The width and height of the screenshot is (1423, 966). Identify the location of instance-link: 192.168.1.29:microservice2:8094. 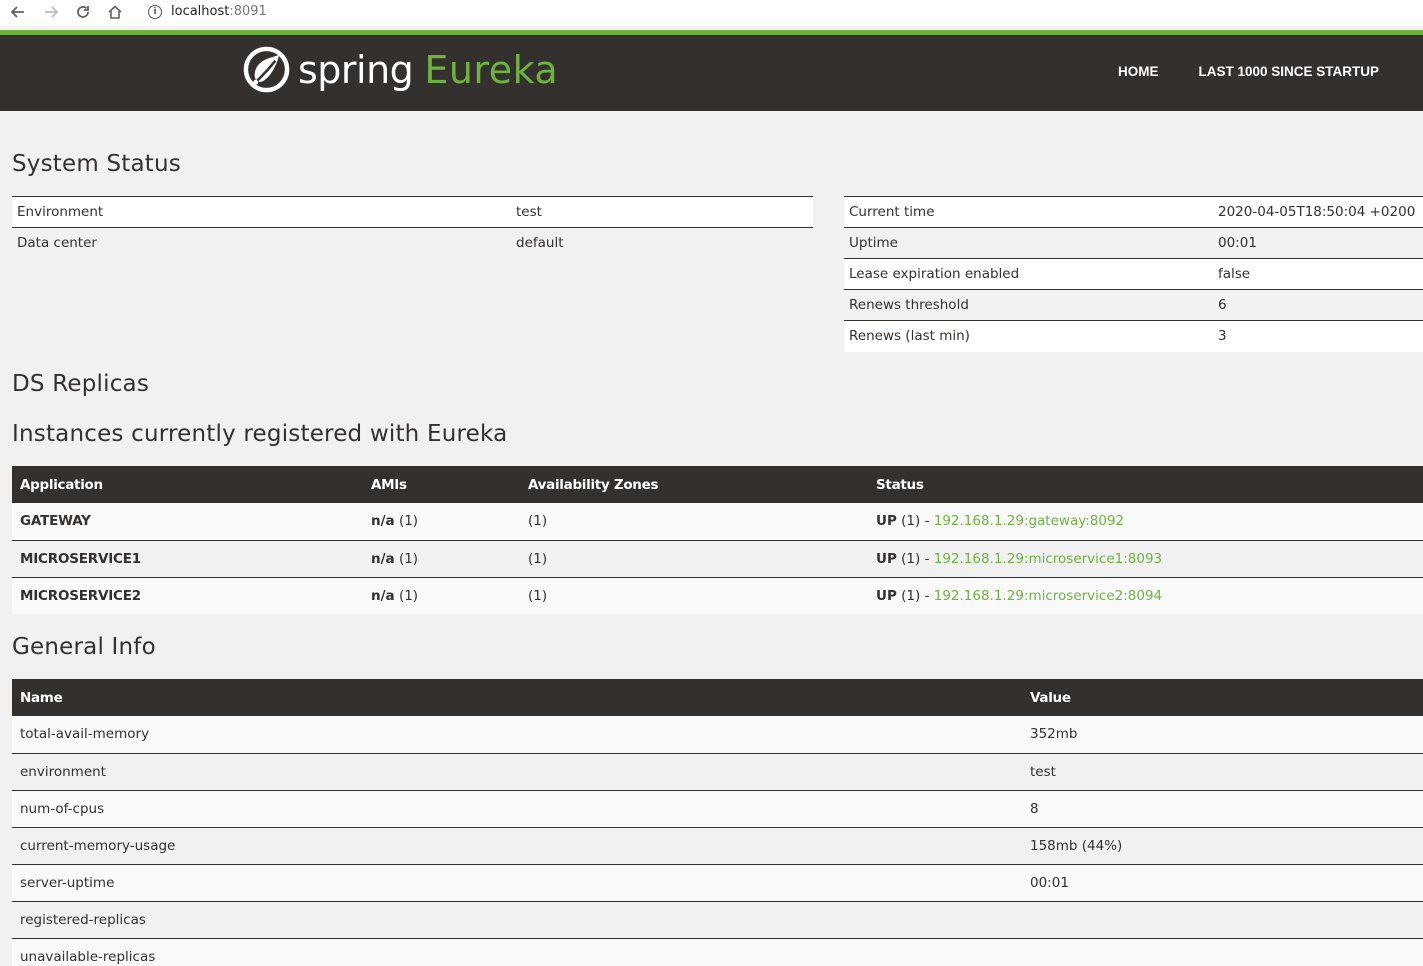
(1048, 596).